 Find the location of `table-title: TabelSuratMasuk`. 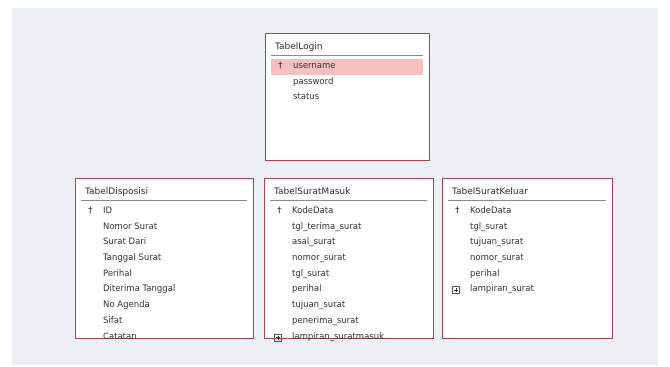

table-title: TabelSuratMasuk is located at coordinates (349, 189).